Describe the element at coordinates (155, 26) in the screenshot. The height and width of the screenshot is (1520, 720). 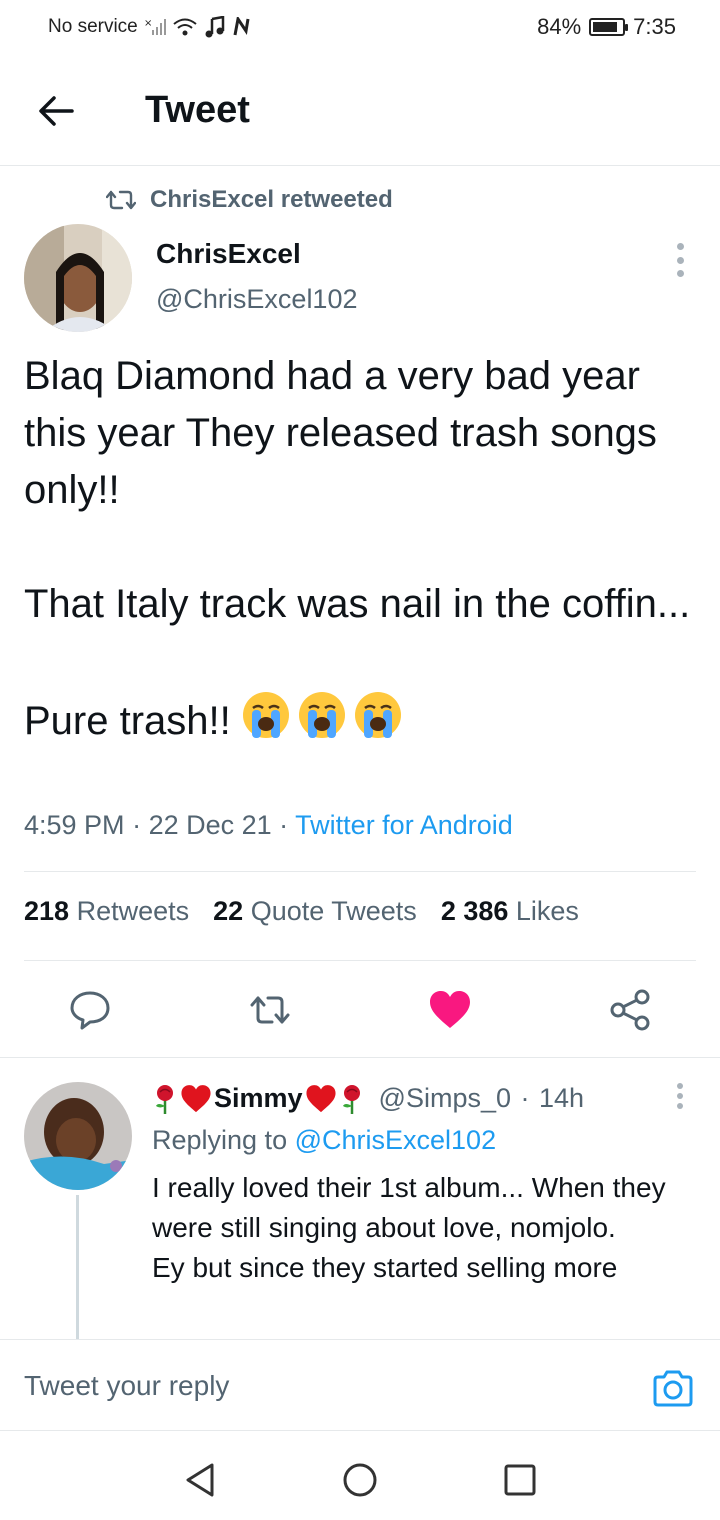
I see `signal-icon: ×` at that location.